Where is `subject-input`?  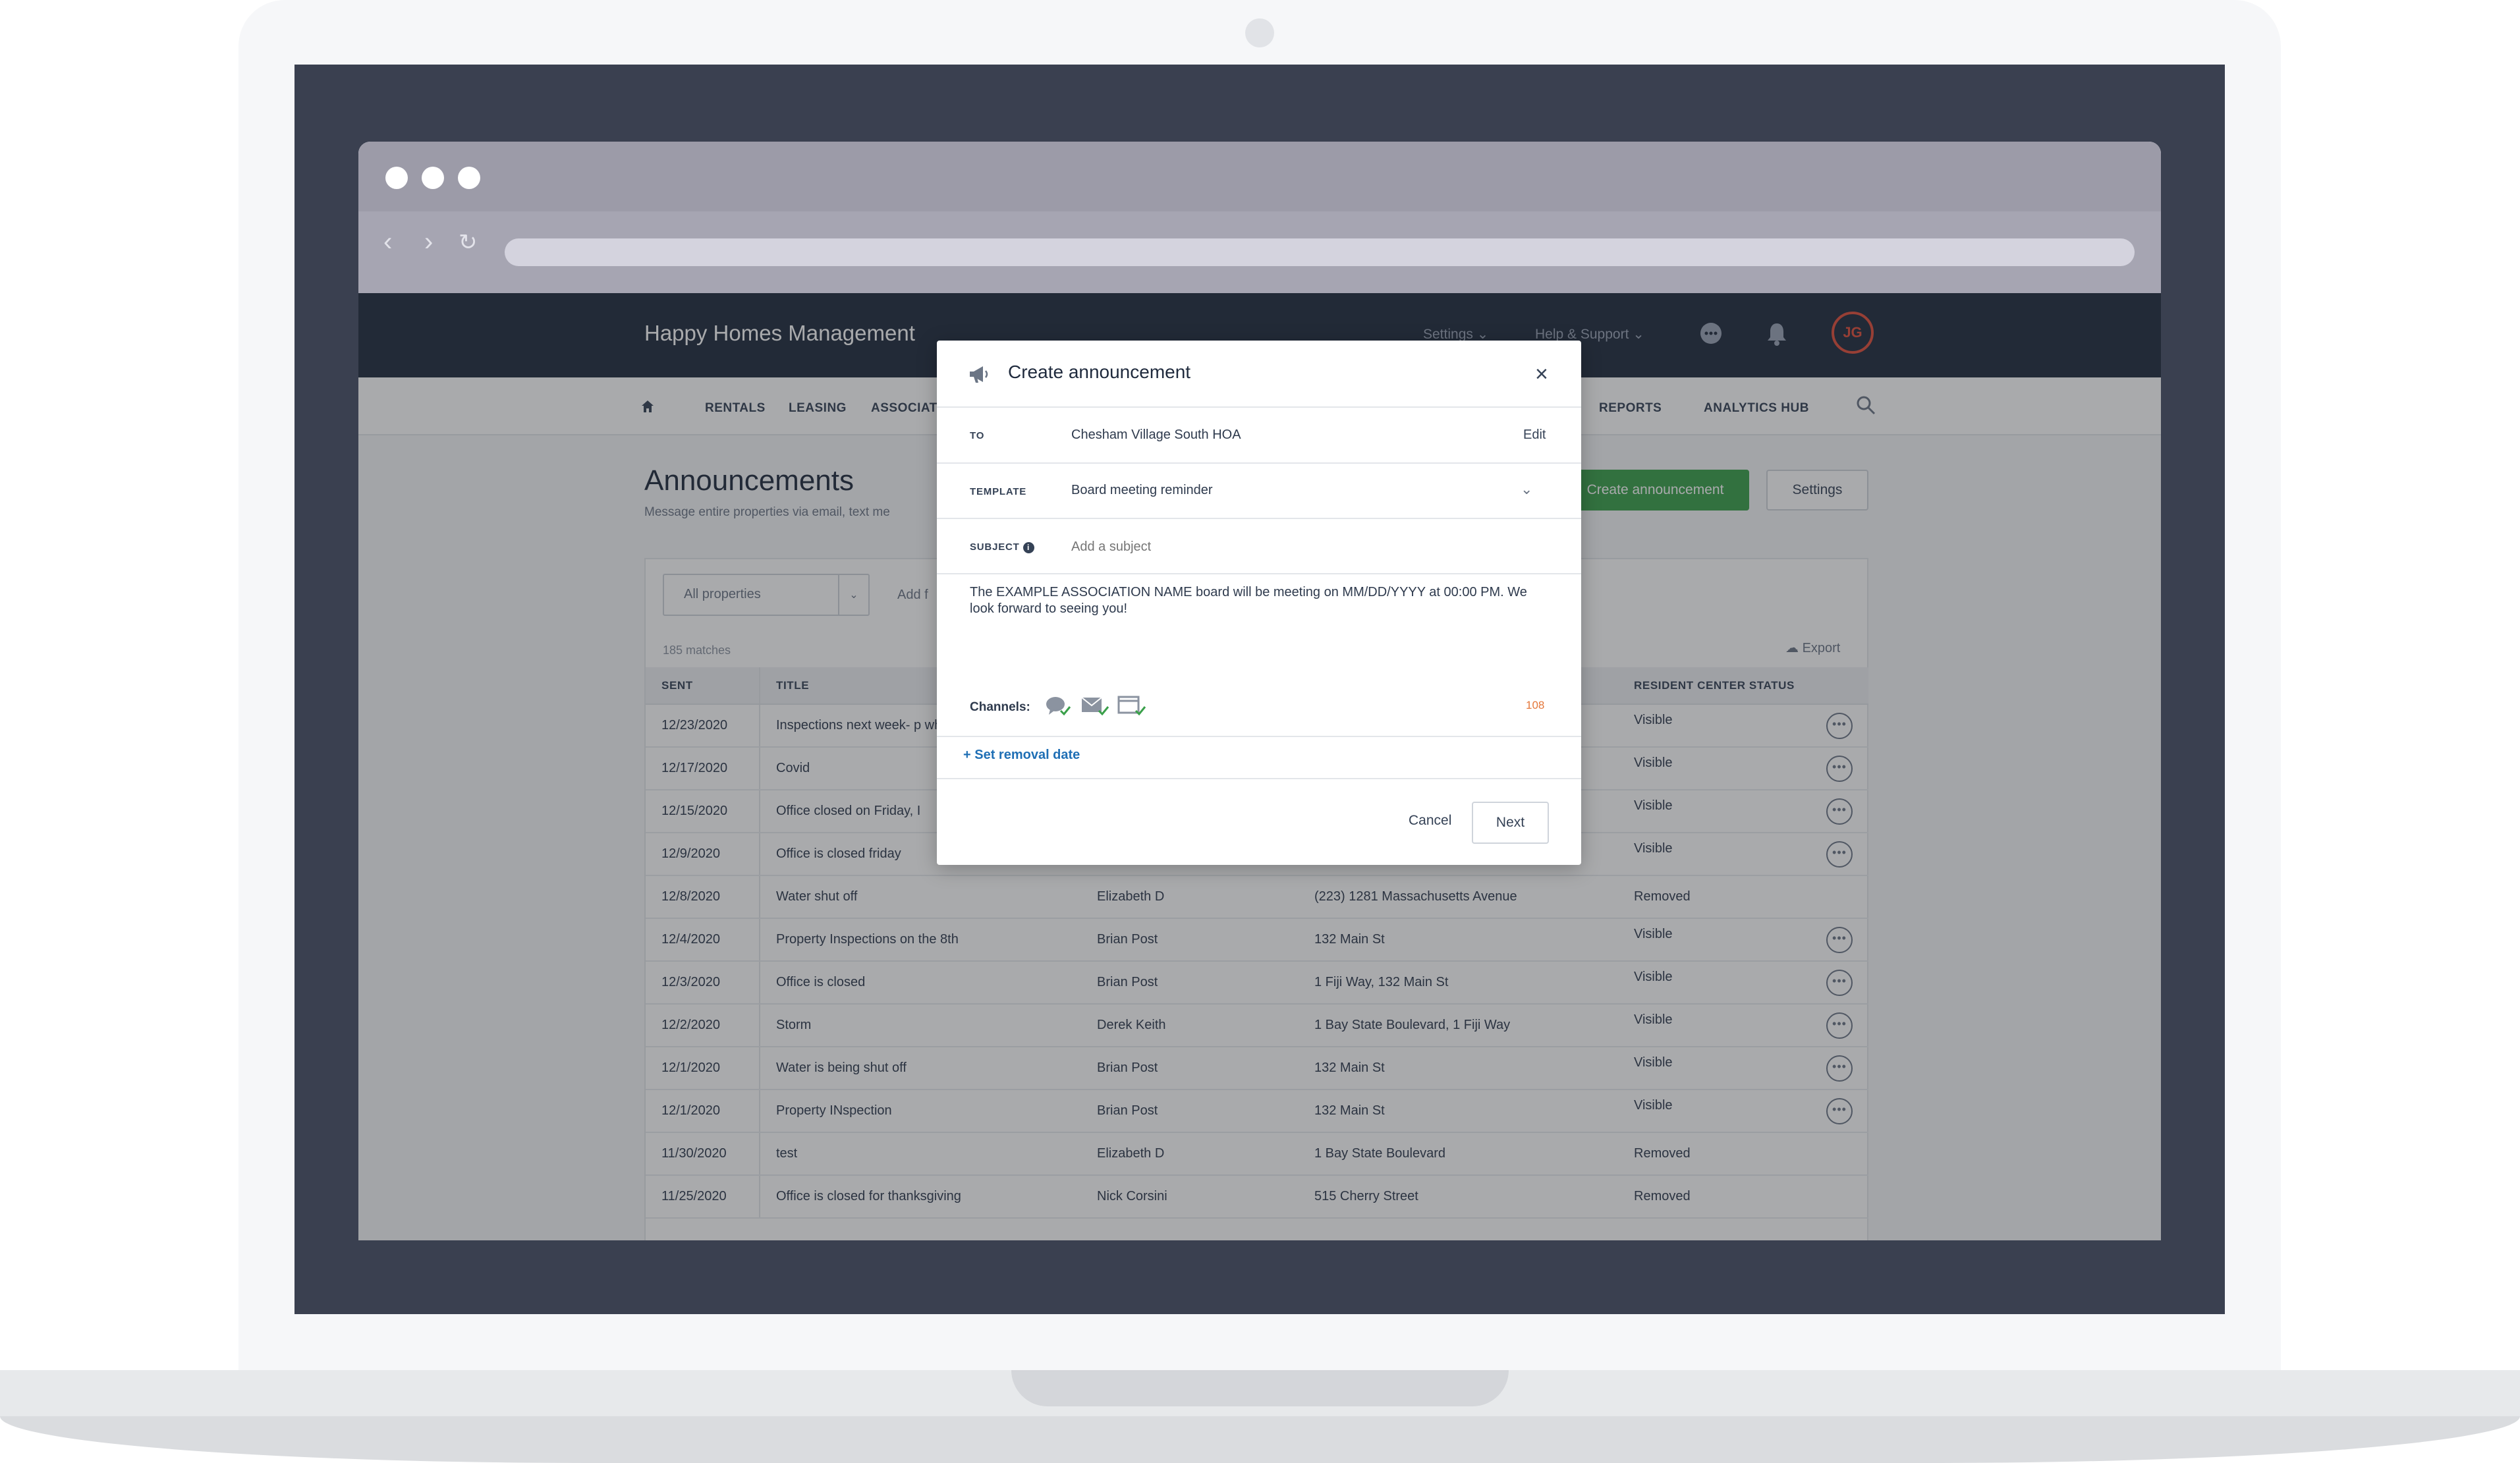 subject-input is located at coordinates (1301, 547).